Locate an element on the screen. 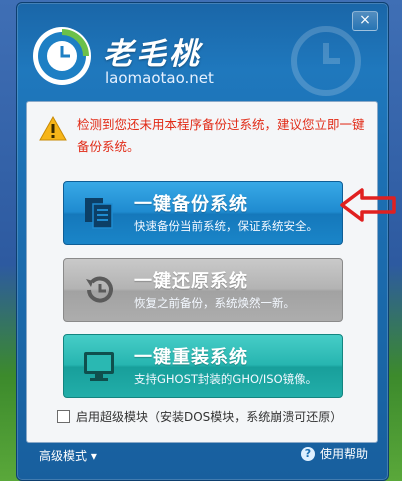 The image size is (402, 481). restore-title: 一键还原系统 is located at coordinates (191, 281).